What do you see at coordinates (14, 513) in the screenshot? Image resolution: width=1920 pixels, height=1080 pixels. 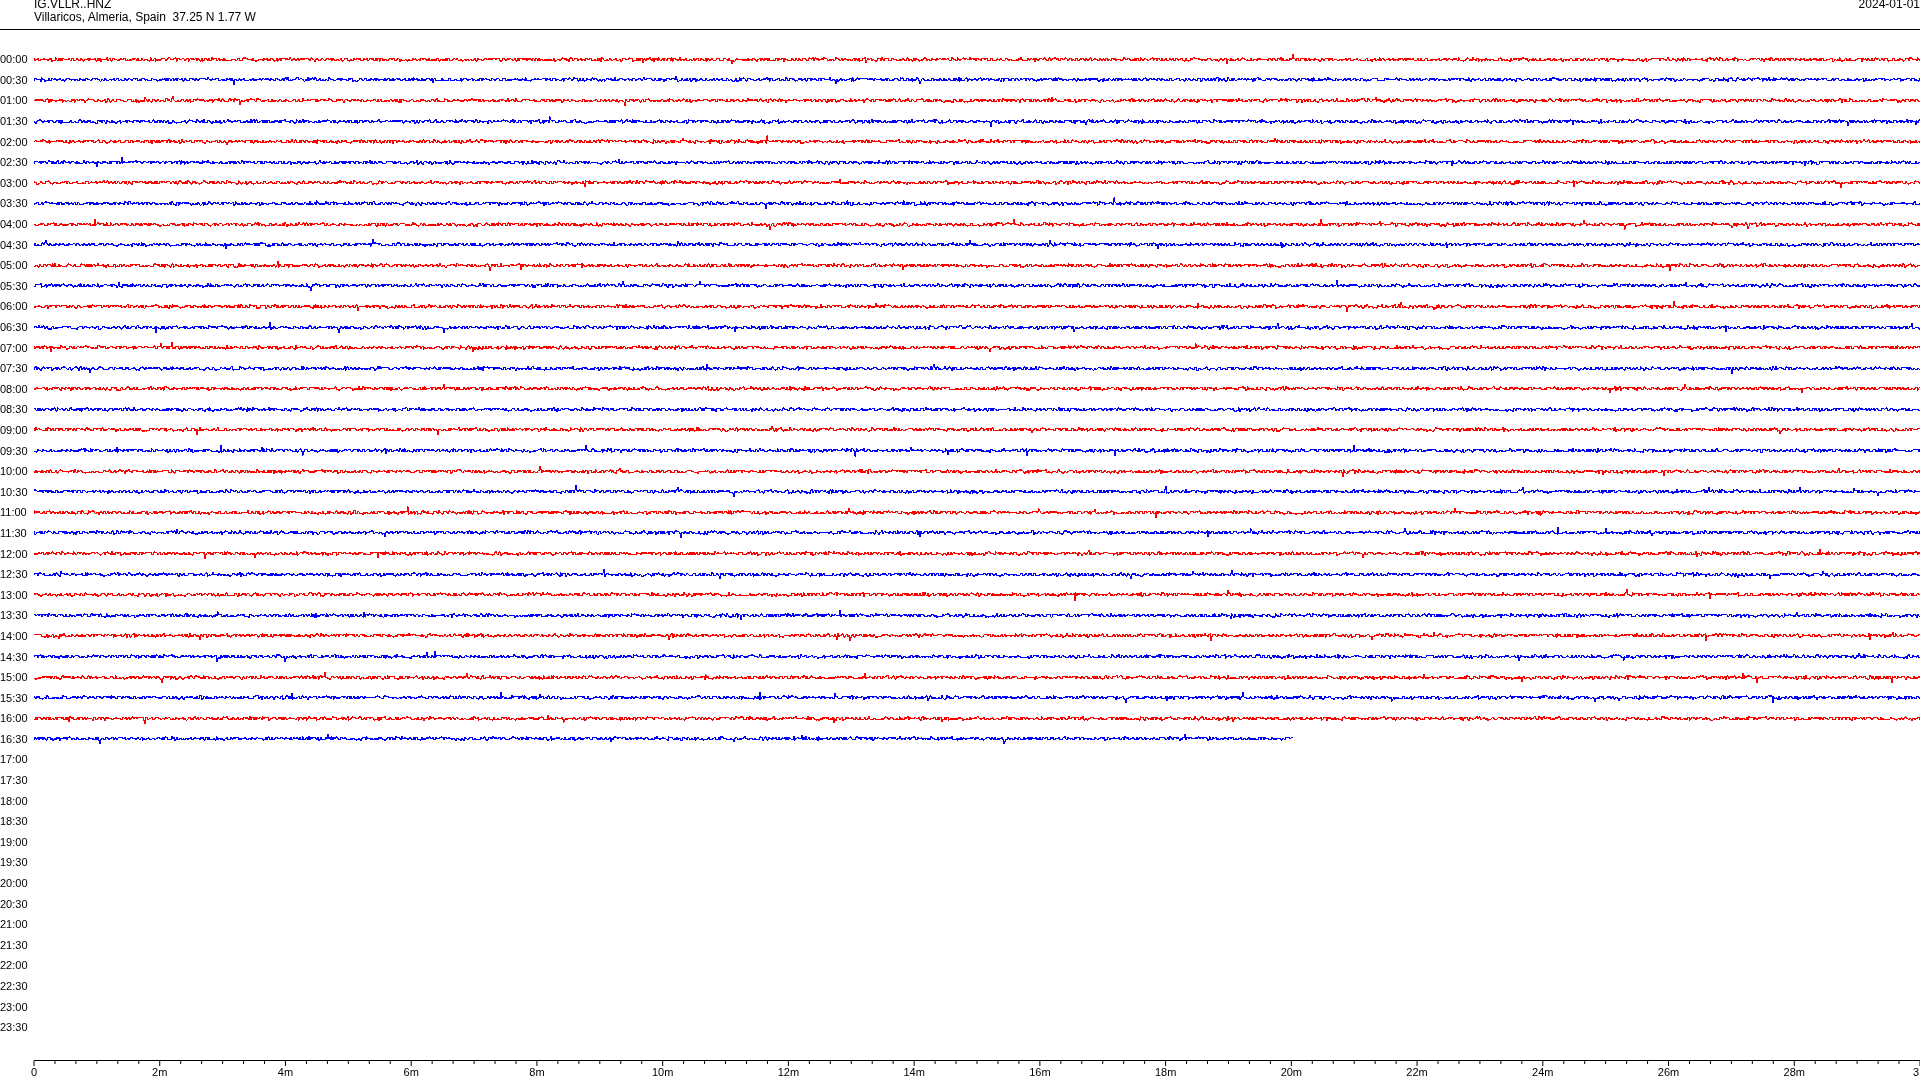 I see `time-label: 11:00` at bounding box center [14, 513].